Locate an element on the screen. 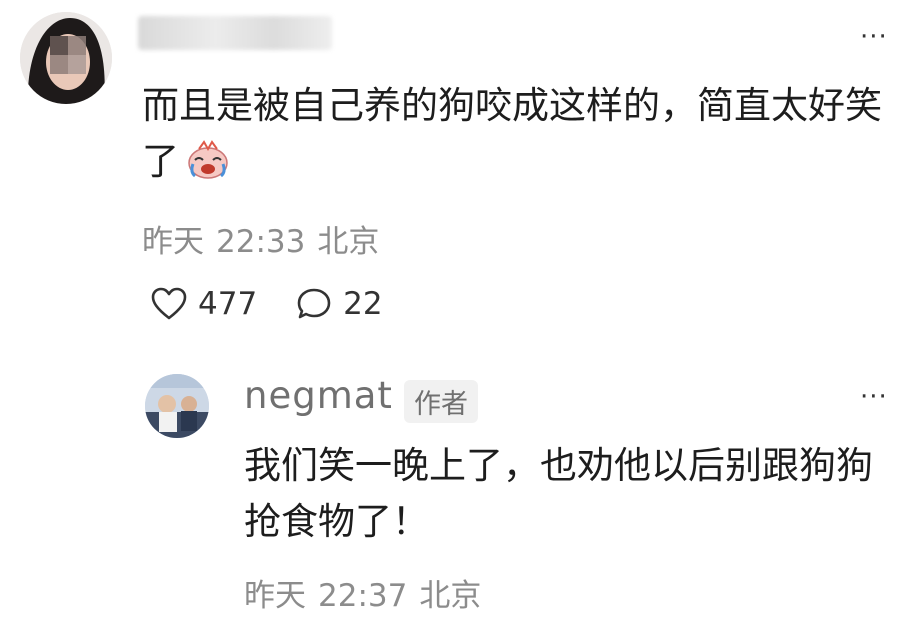 The height and width of the screenshot is (622, 922). comment-text: 而且是被自己养的狗咬成这样的，简直太好笑了 is located at coordinates (512, 133).